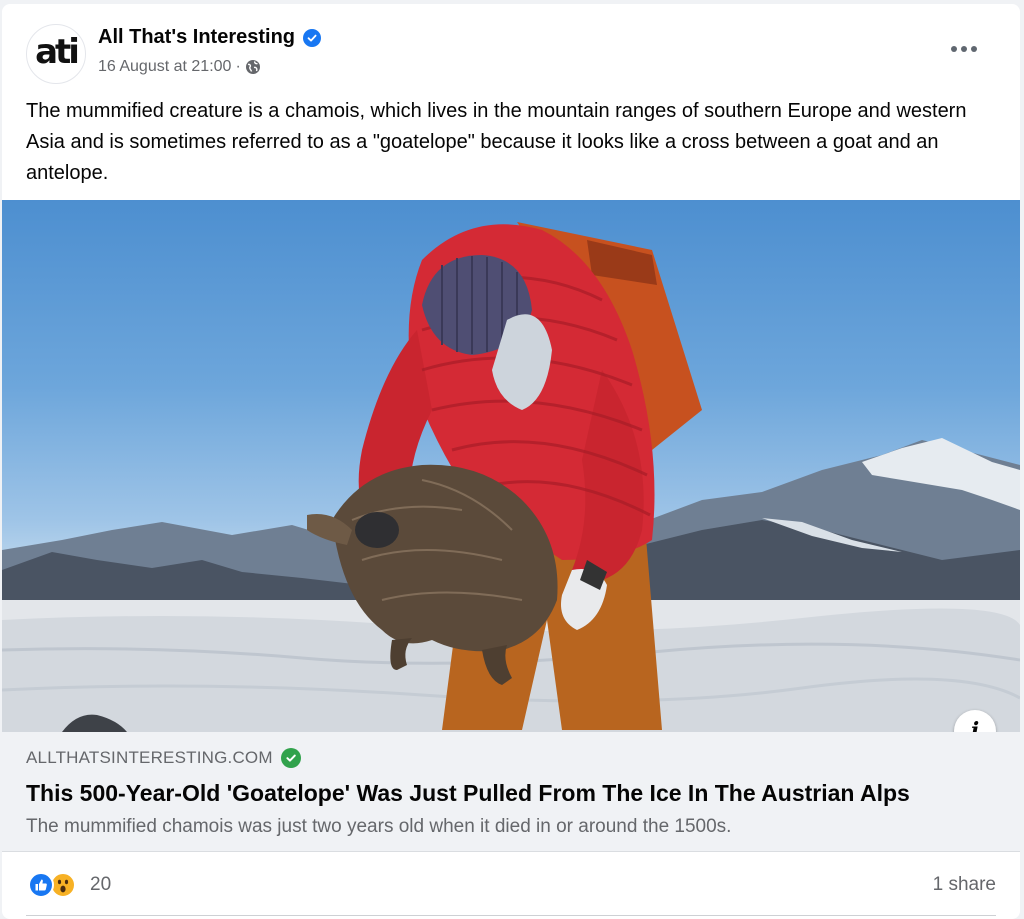  Describe the element at coordinates (164, 67) in the screenshot. I see `post-timestamp: 16 August at 21:00` at that location.